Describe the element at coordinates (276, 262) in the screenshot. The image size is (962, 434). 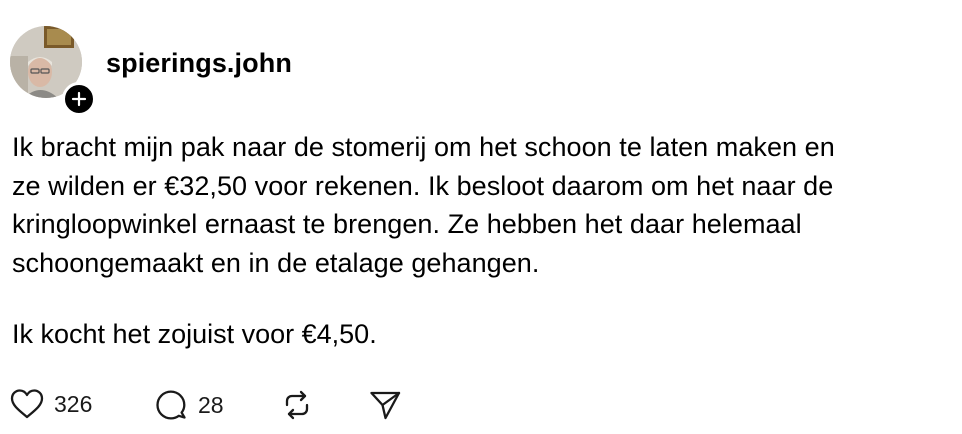
I see `body-line: schoongemaakt en in de etalage gehangen.` at that location.